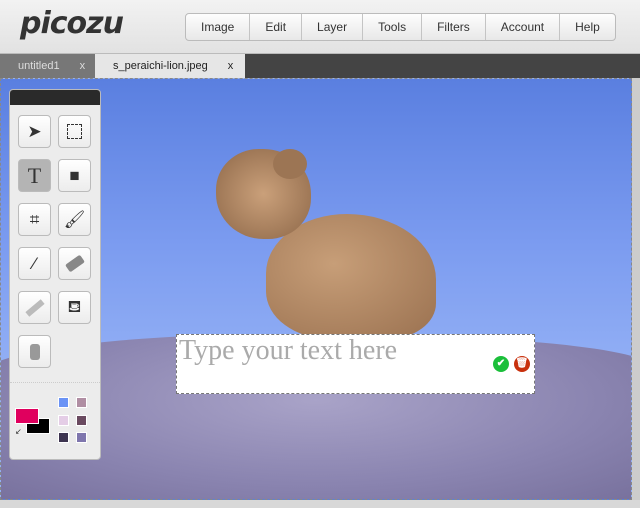 The image size is (640, 508). I want to click on toolbox: ➤ T ■ ⌗ 🖌 ⁄ ⛾ ↙, so click(55, 274).